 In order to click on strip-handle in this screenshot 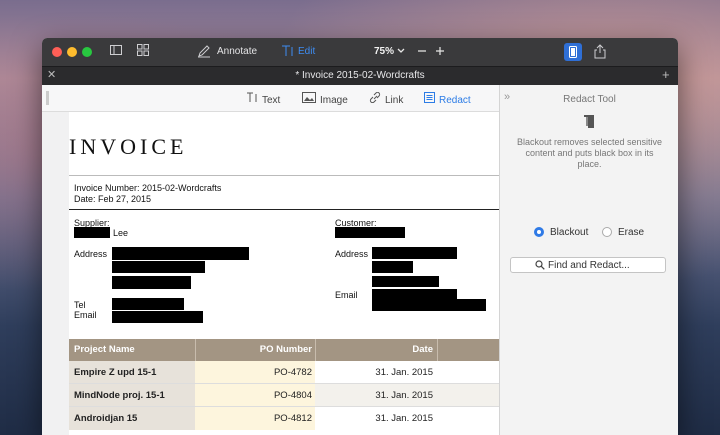, I will do `click(47, 98)`.